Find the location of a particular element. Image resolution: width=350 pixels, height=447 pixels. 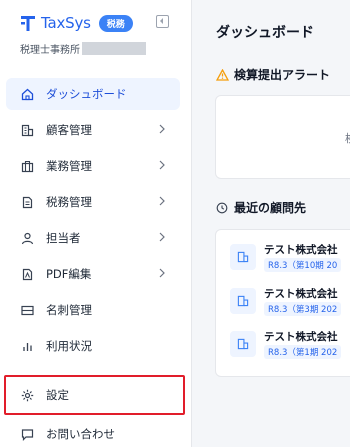

brand-name: TaxSys is located at coordinates (66, 23).